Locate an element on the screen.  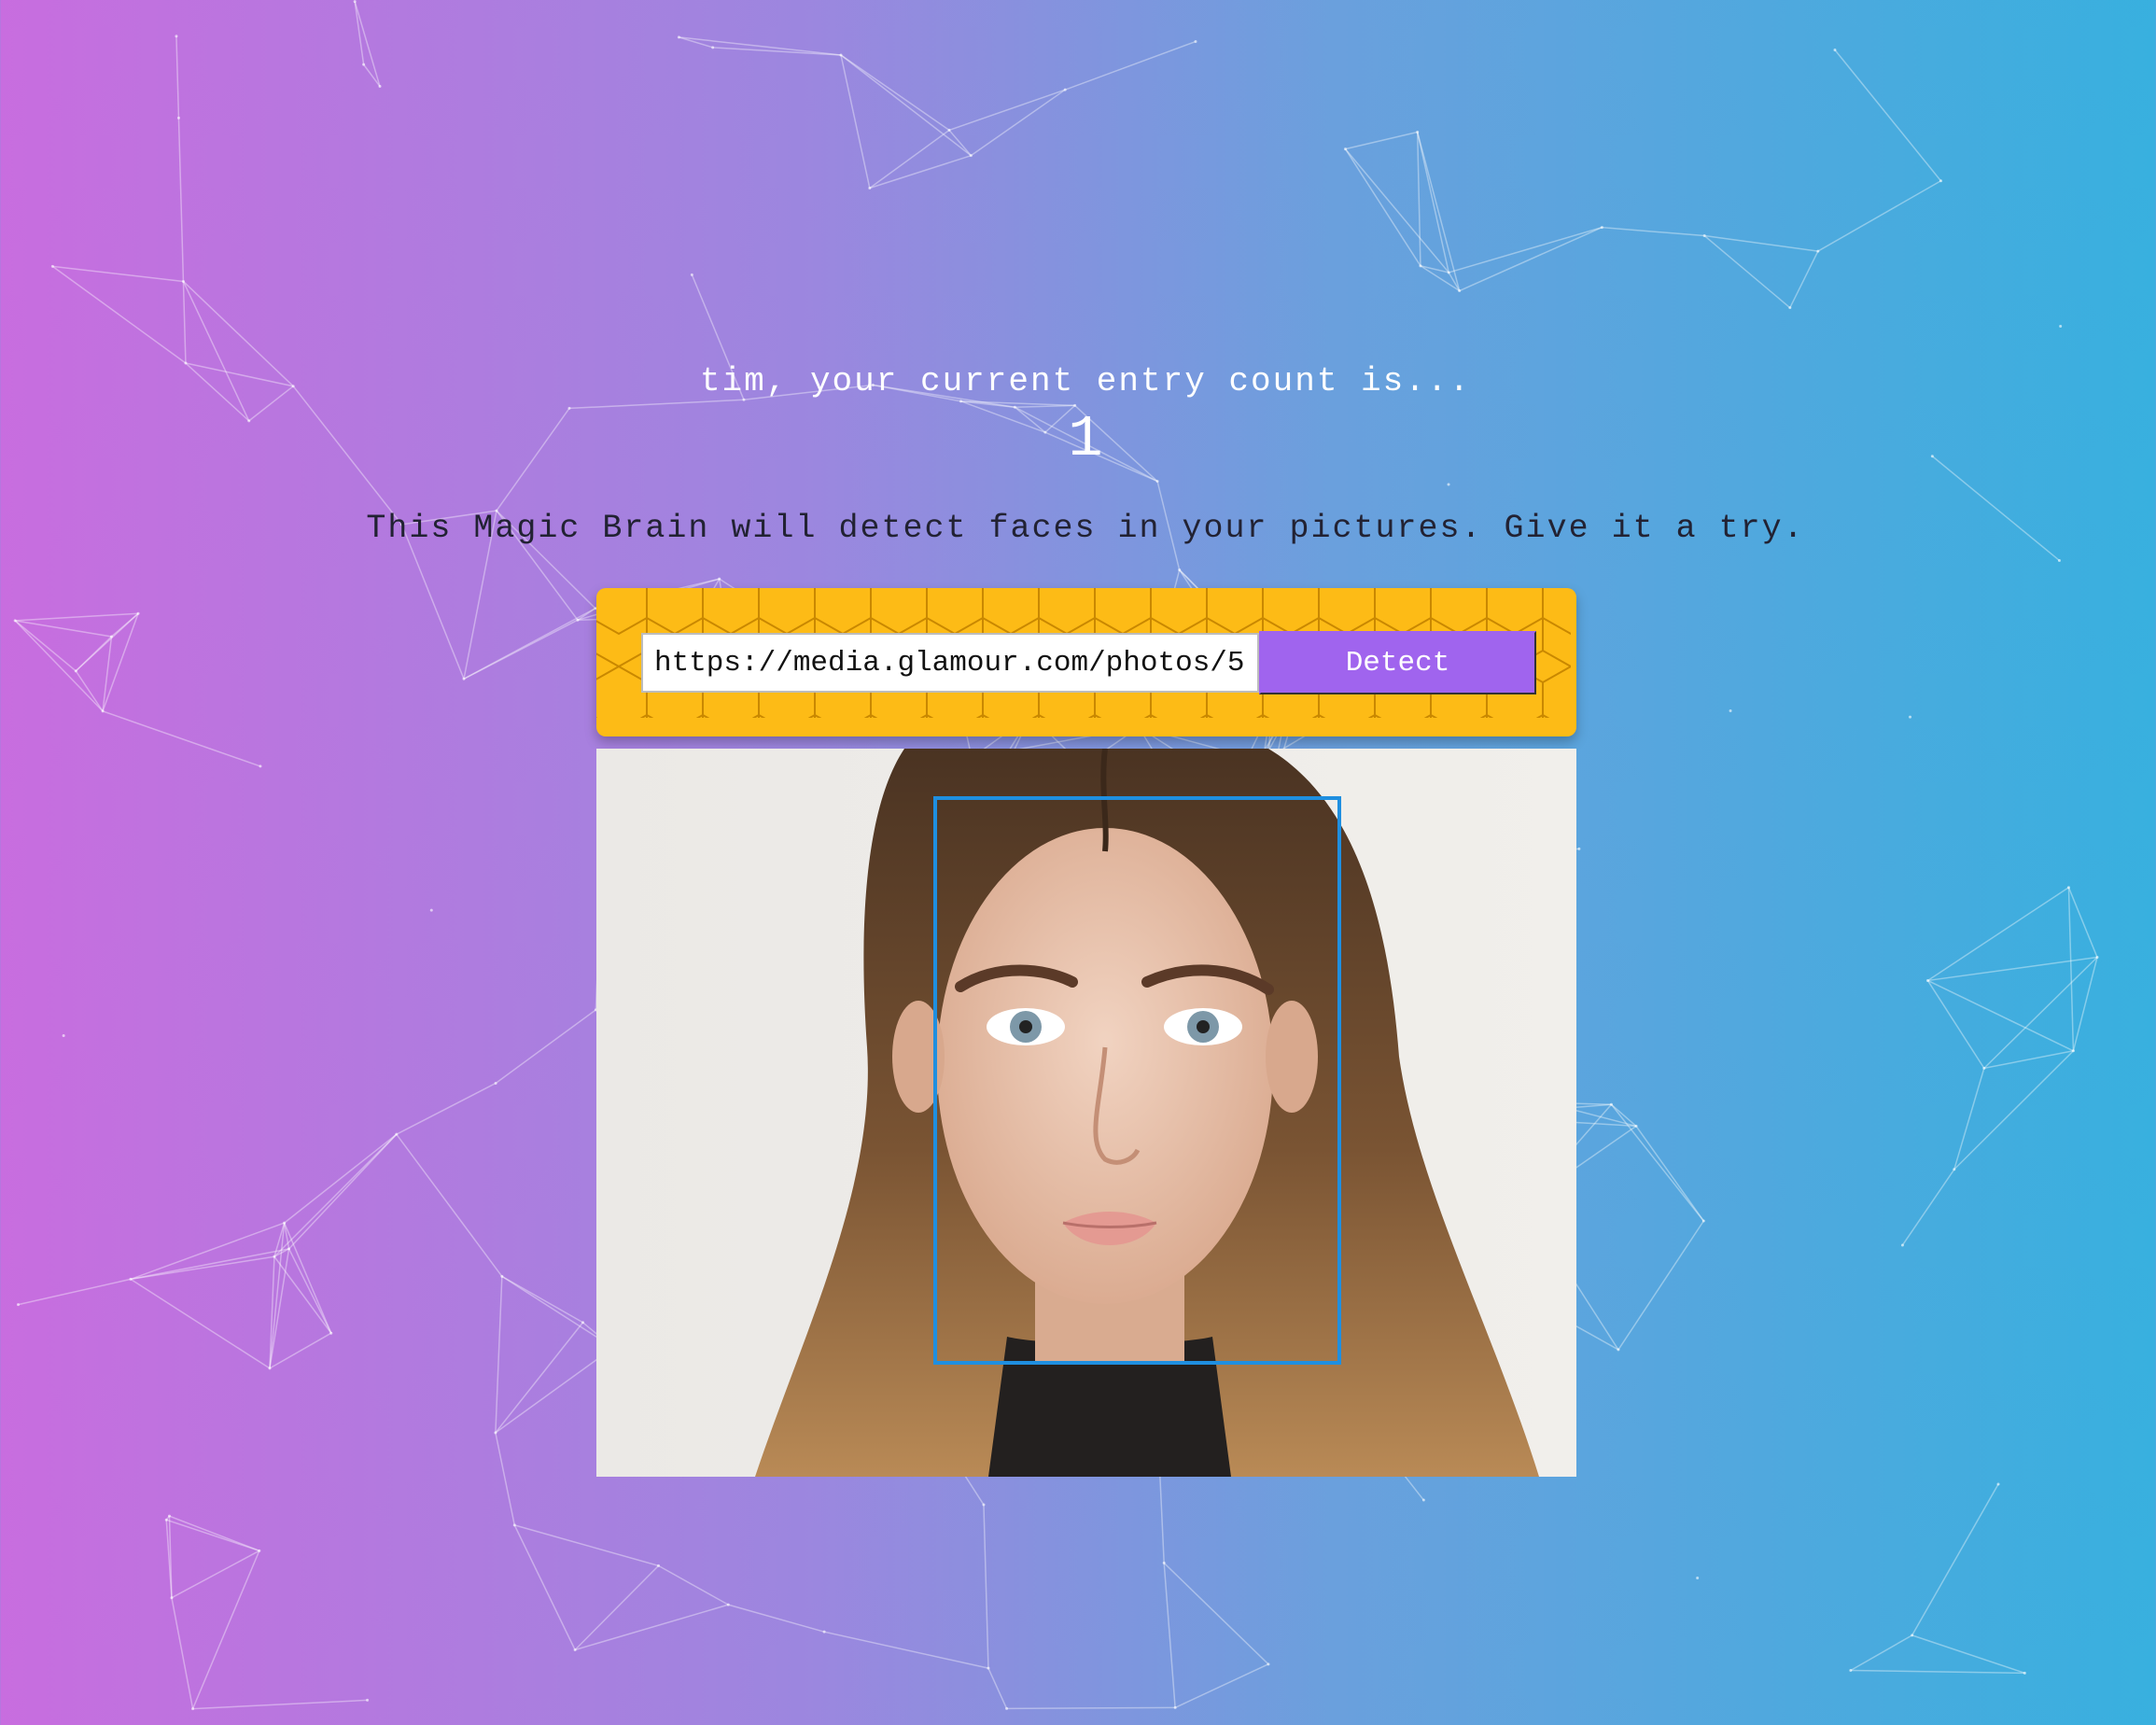
entry-count-value: 1 is located at coordinates (1085, 439).